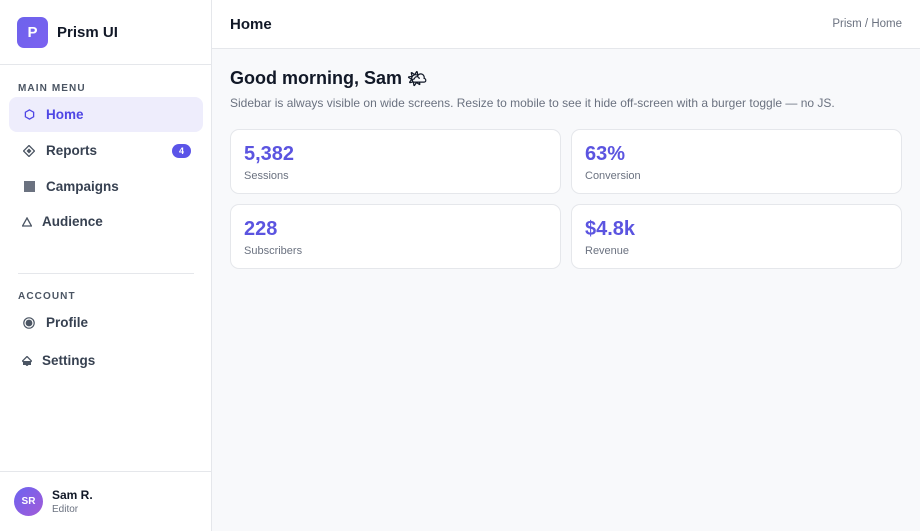 The width and height of the screenshot is (920, 531). I want to click on stat-card-subscribers: 228 Subscribers, so click(395, 236).